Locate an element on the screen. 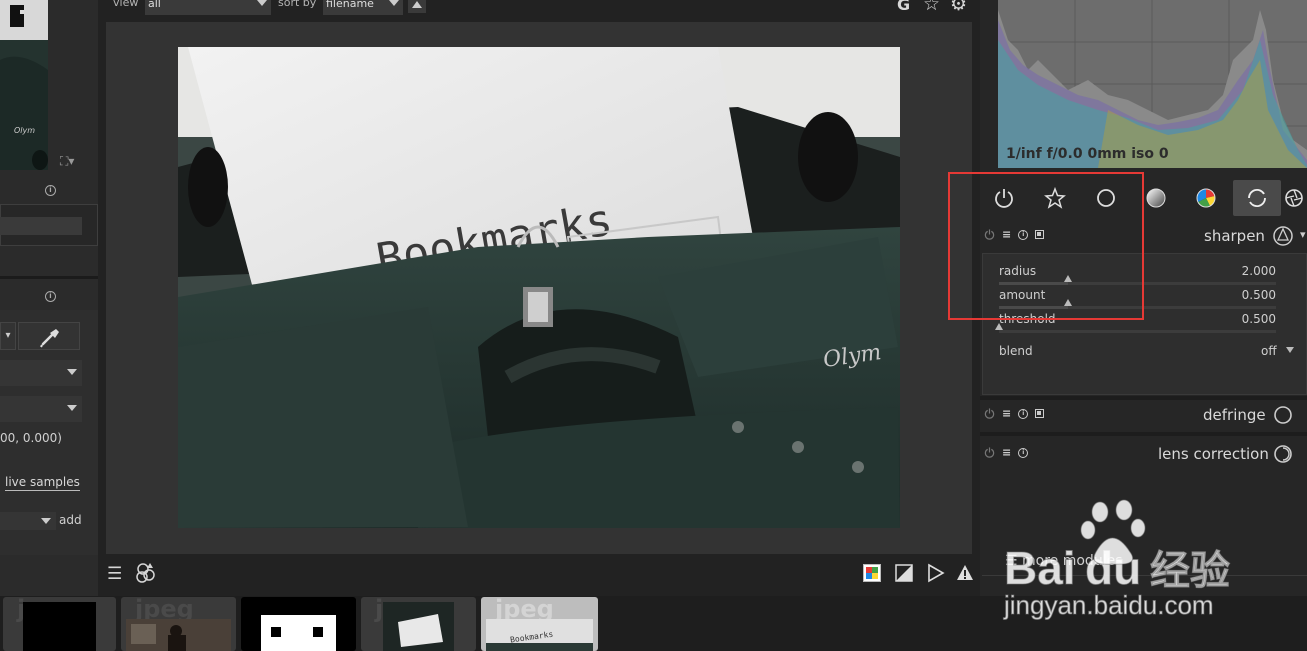  collapse-arrow-icon: ▾ is located at coordinates (1303, 234).